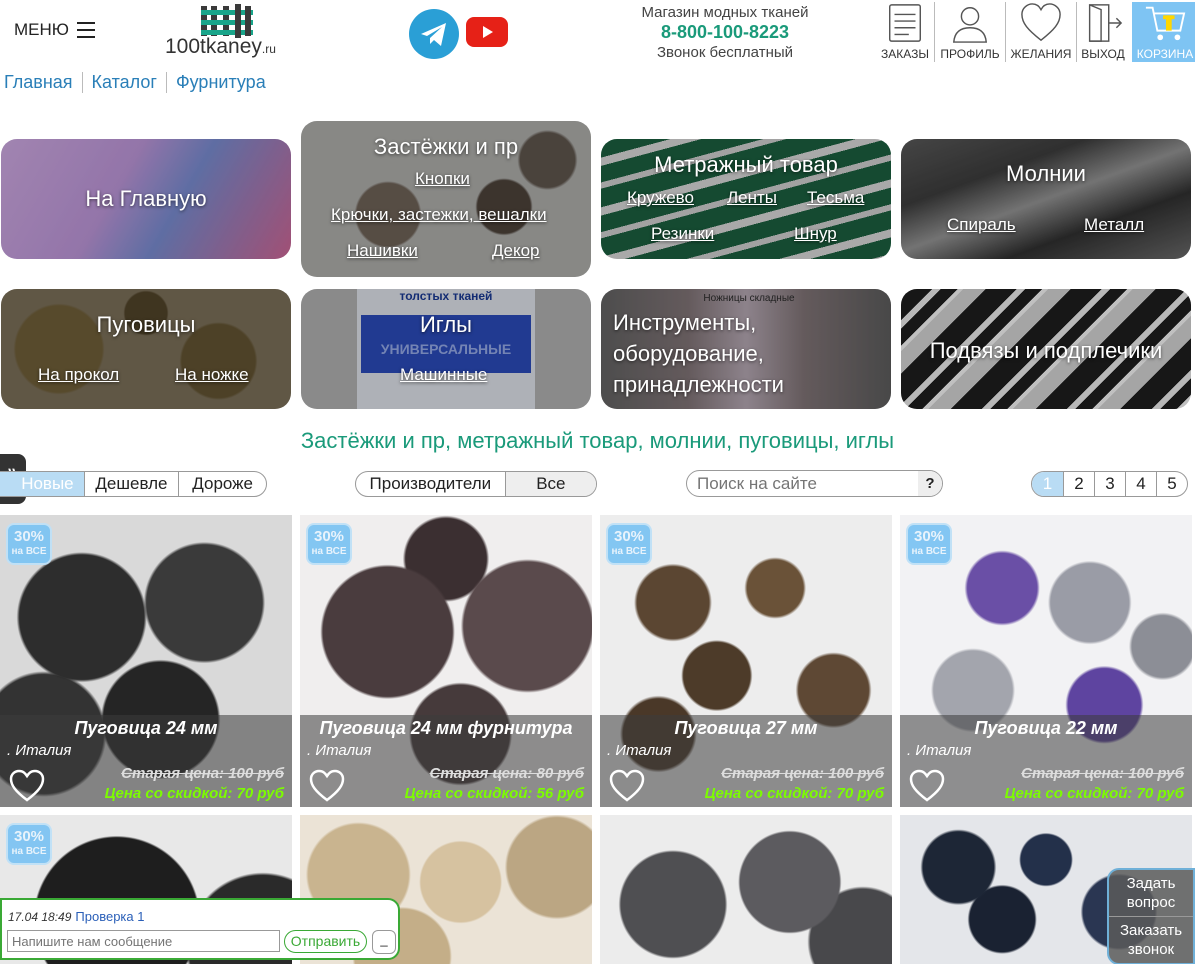 Image resolution: width=1195 pixels, height=964 pixels. I want to click on search-help-button: ?, so click(930, 483).